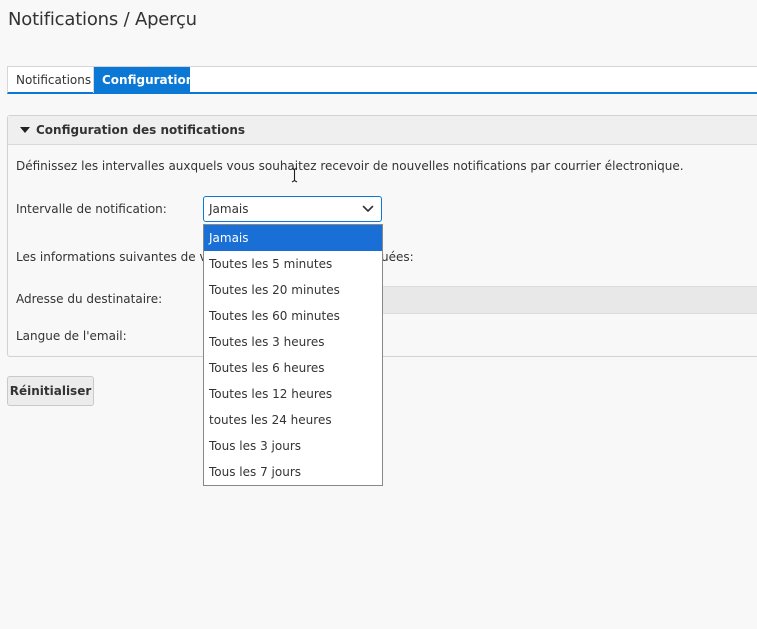  Describe the element at coordinates (294, 175) in the screenshot. I see `text-cursor-icon` at that location.